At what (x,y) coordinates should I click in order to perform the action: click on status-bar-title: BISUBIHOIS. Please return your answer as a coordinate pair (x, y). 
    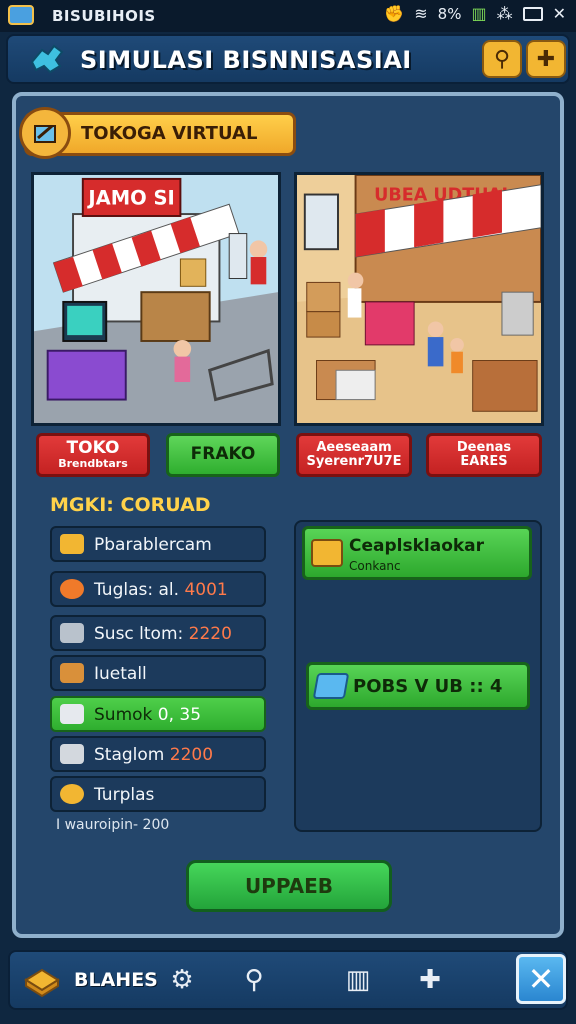
    Looking at the image, I should click on (104, 16).